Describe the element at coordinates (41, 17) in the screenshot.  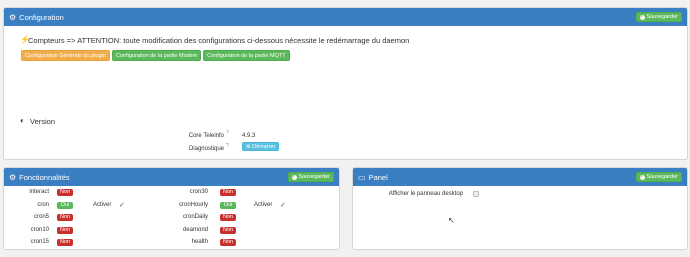
I see `configuration-title: Configuration` at that location.